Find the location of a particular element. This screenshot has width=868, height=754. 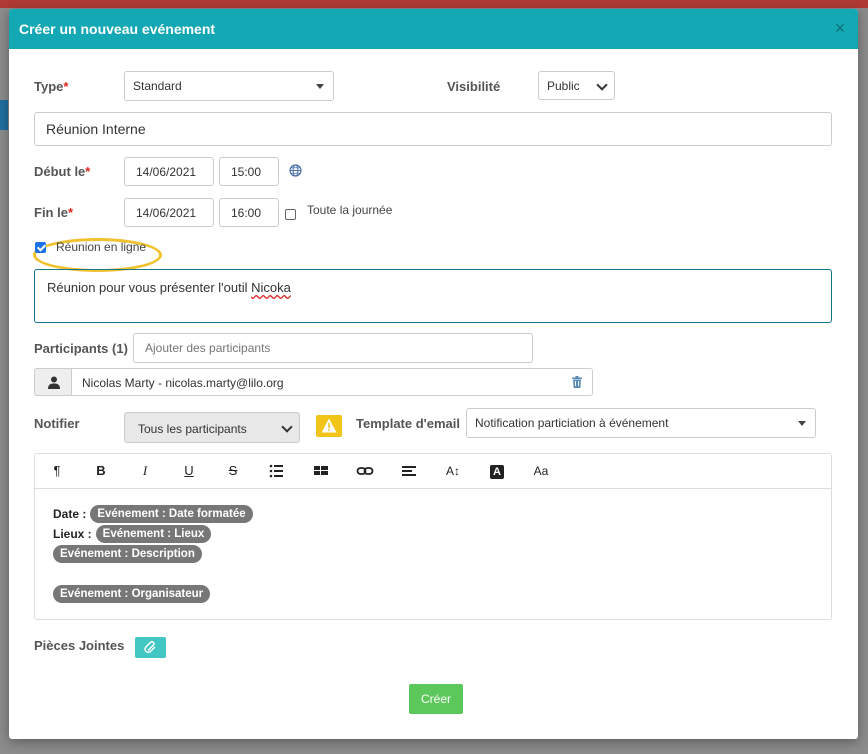

organizer-tag: Evénement : Organisateur is located at coordinates (132, 594).